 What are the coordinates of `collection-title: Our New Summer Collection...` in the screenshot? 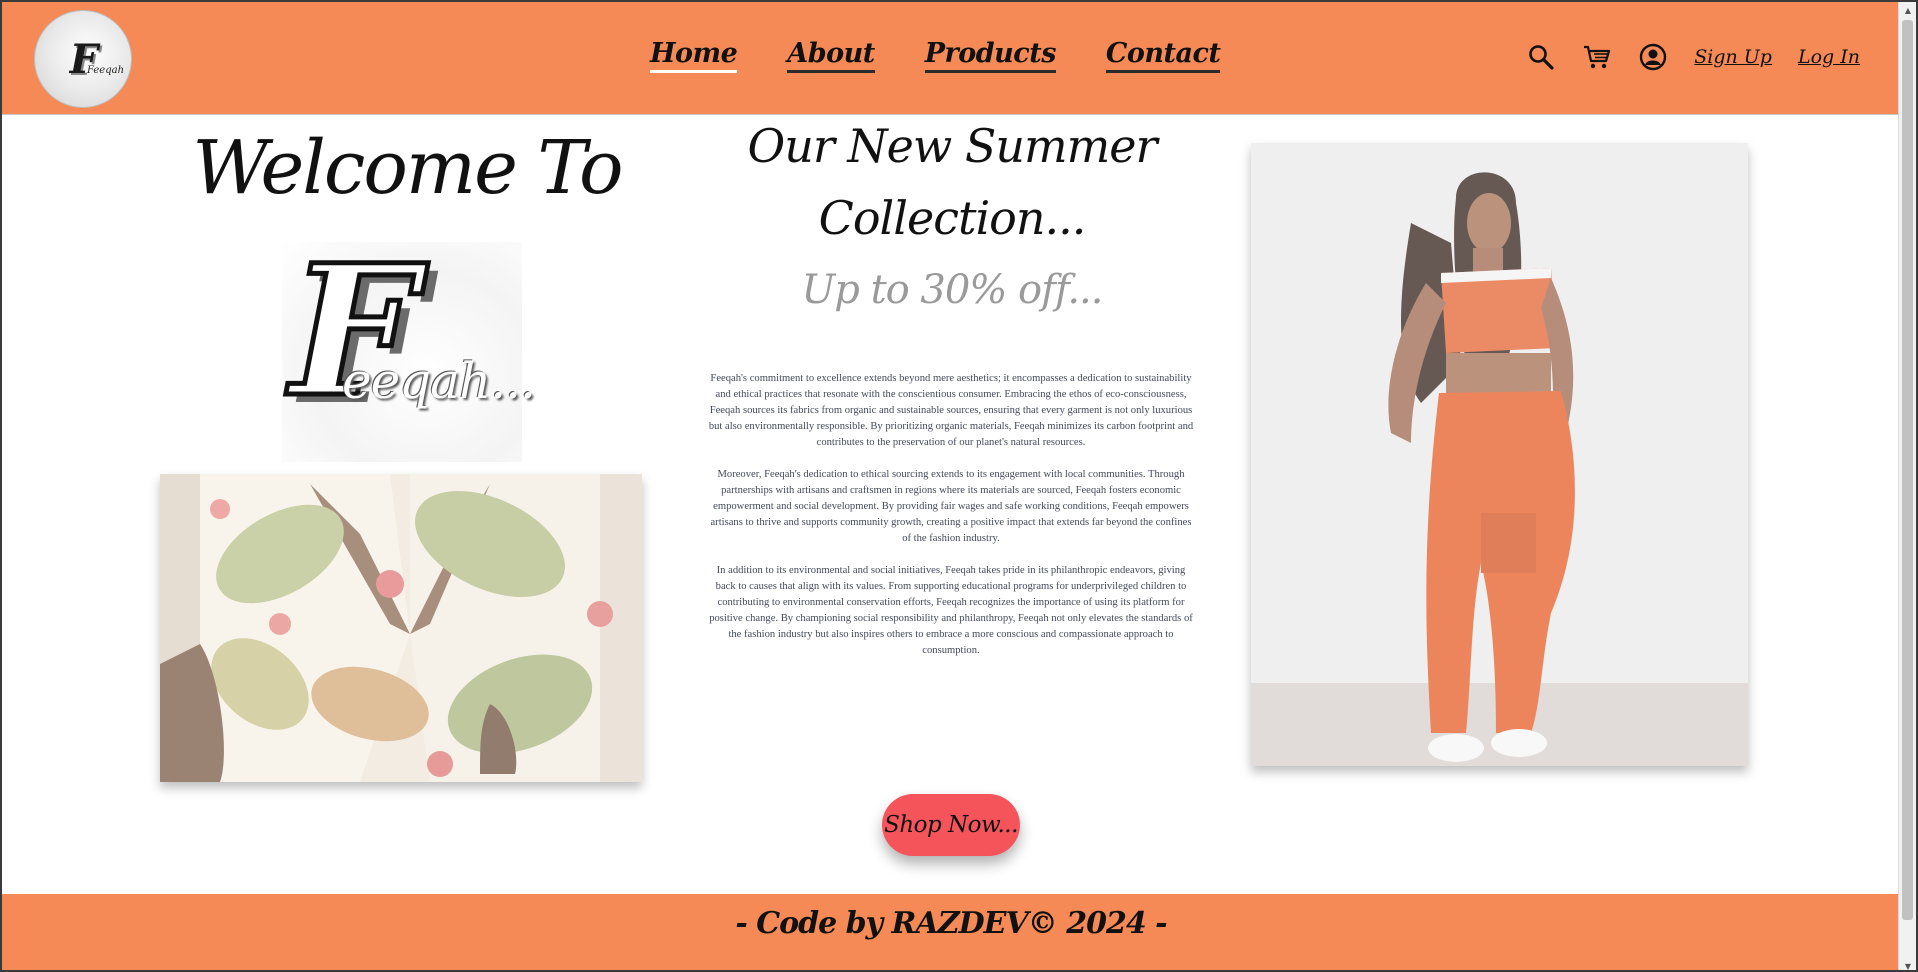 It's located at (952, 182).